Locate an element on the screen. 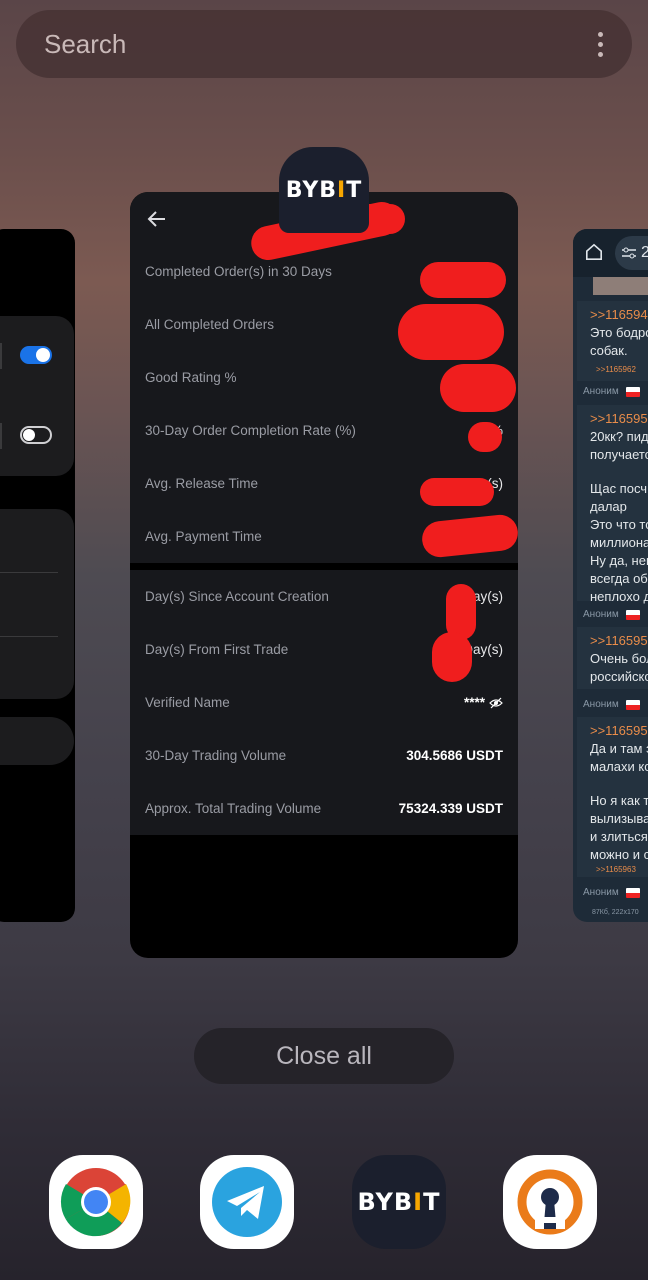 The height and width of the screenshot is (1280, 648). bybit-icon: BYBIT is located at coordinates (399, 1202).